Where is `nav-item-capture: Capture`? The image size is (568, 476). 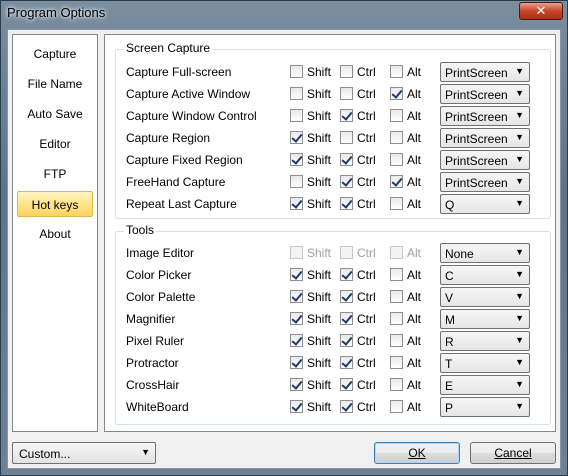
nav-item-capture: Capture is located at coordinates (55, 54).